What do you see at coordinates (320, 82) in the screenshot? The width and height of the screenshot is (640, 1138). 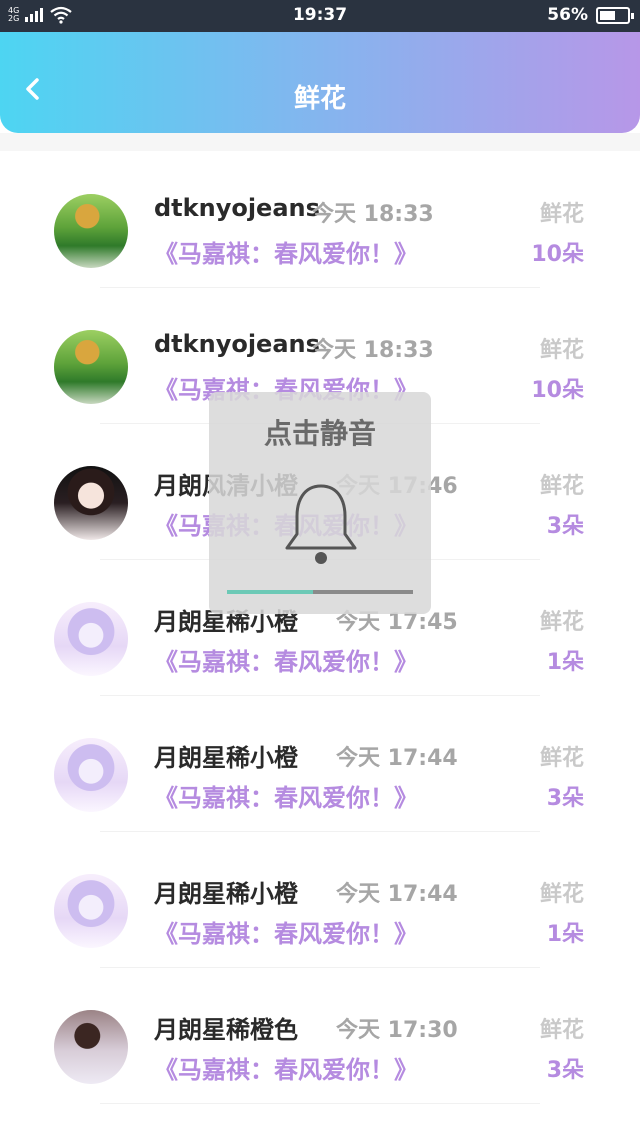 I see `header-bar: 鲜花` at bounding box center [320, 82].